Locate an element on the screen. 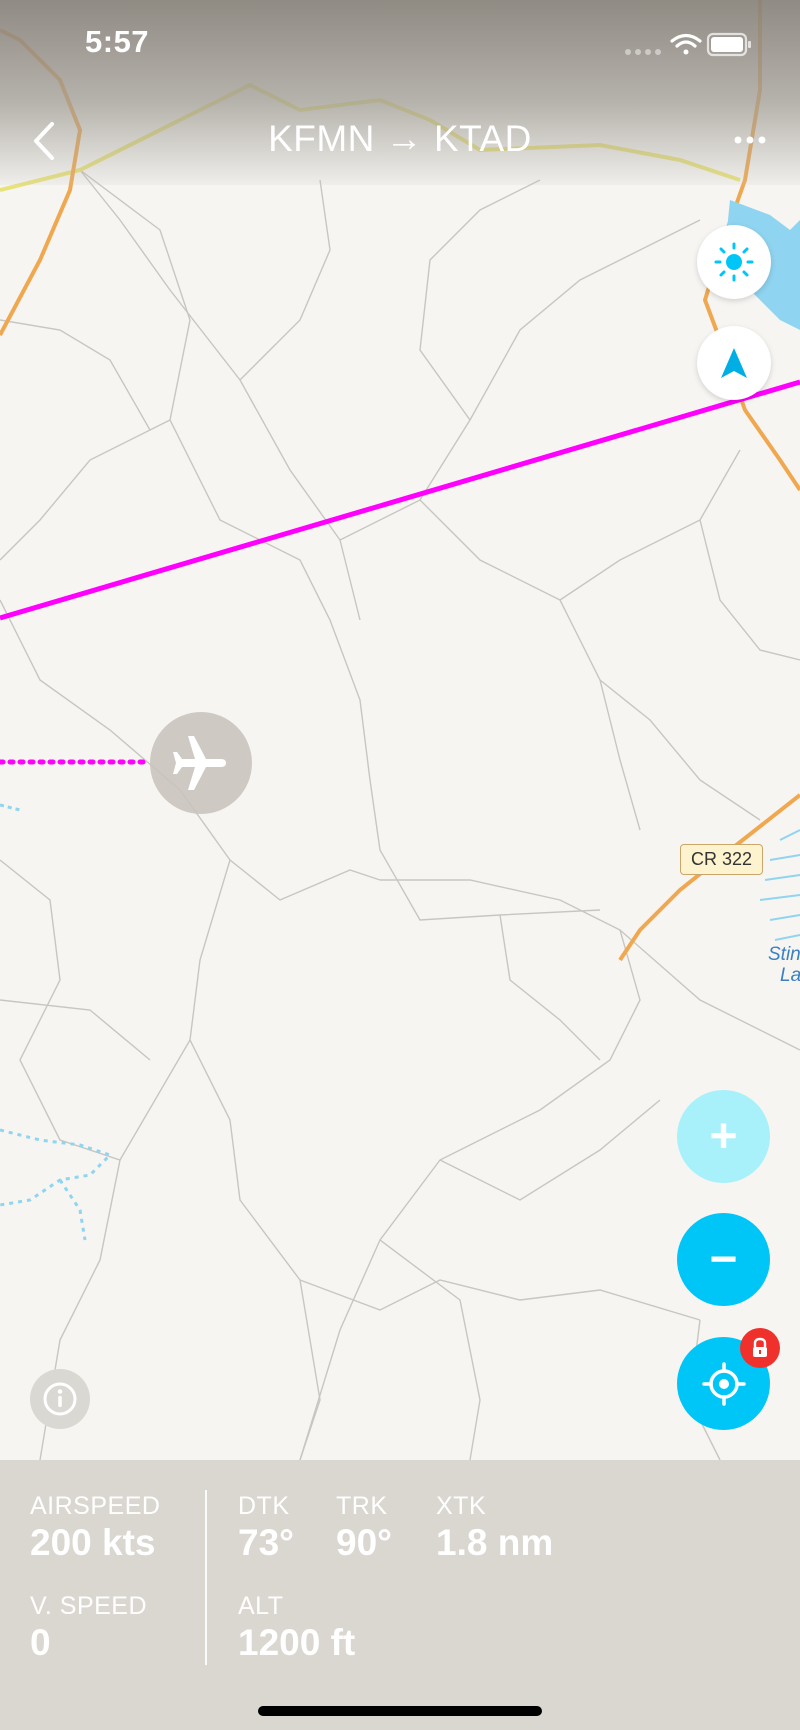  ellipsis-icon is located at coordinates (750, 140).